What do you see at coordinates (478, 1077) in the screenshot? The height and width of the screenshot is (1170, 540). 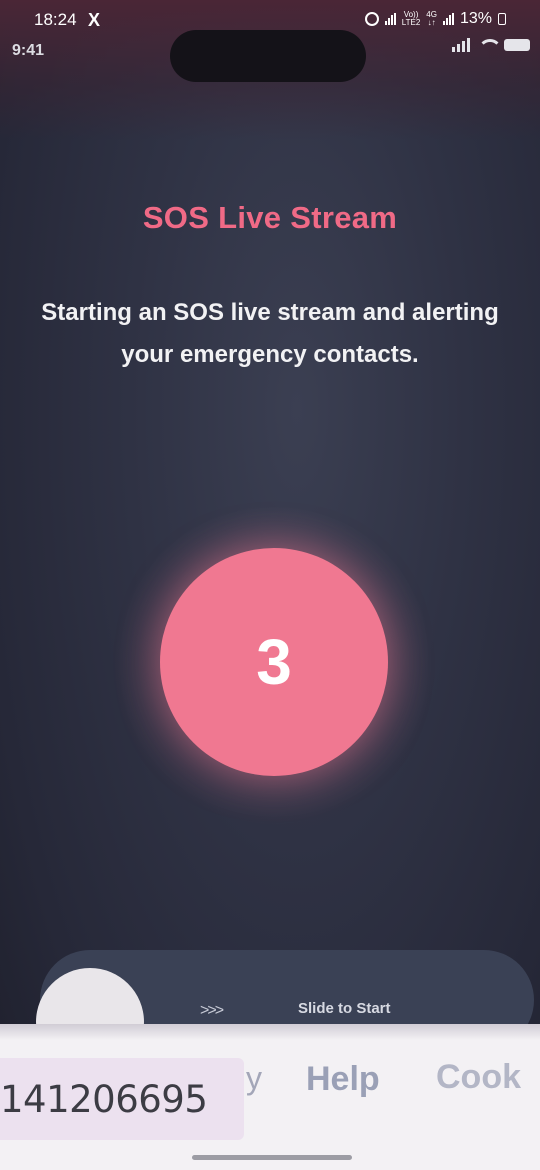 I see `nav-link-cookies: Cook` at bounding box center [478, 1077].